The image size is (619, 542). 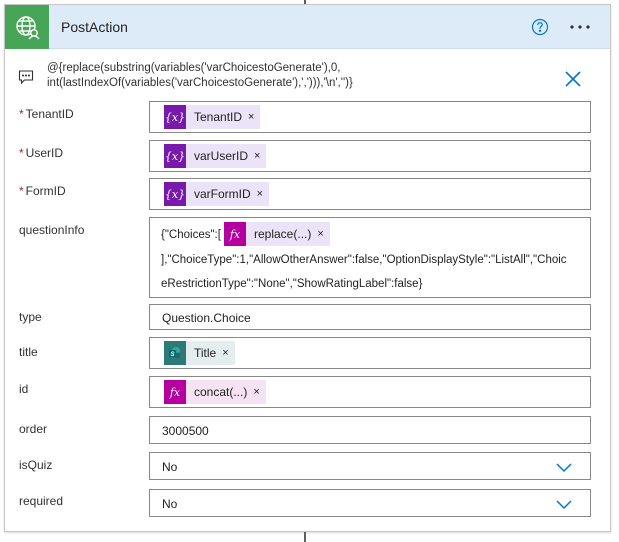 I want to click on help-circle-icon, so click(x=540, y=27).